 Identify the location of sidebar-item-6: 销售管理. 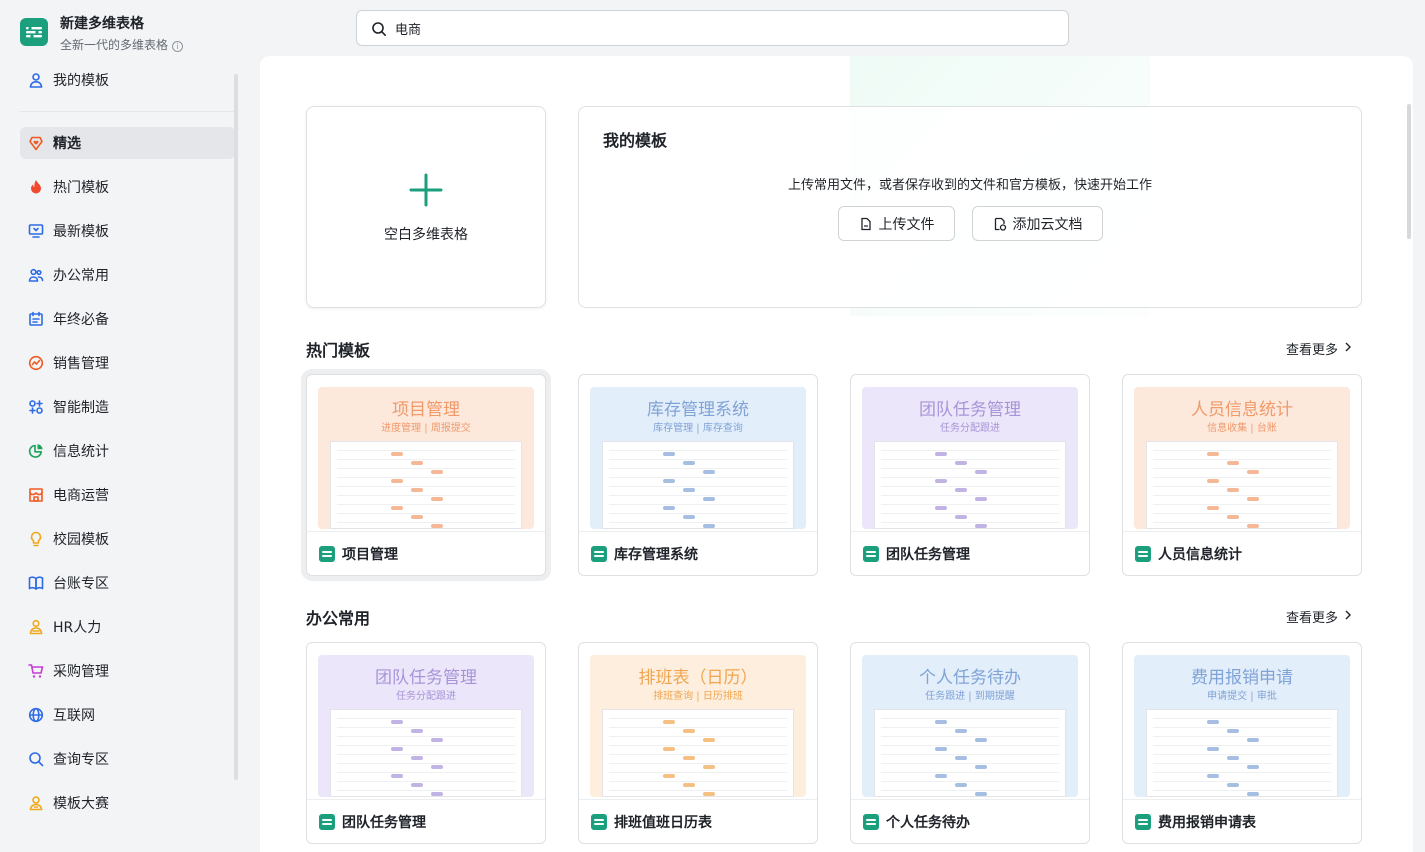
(127, 363).